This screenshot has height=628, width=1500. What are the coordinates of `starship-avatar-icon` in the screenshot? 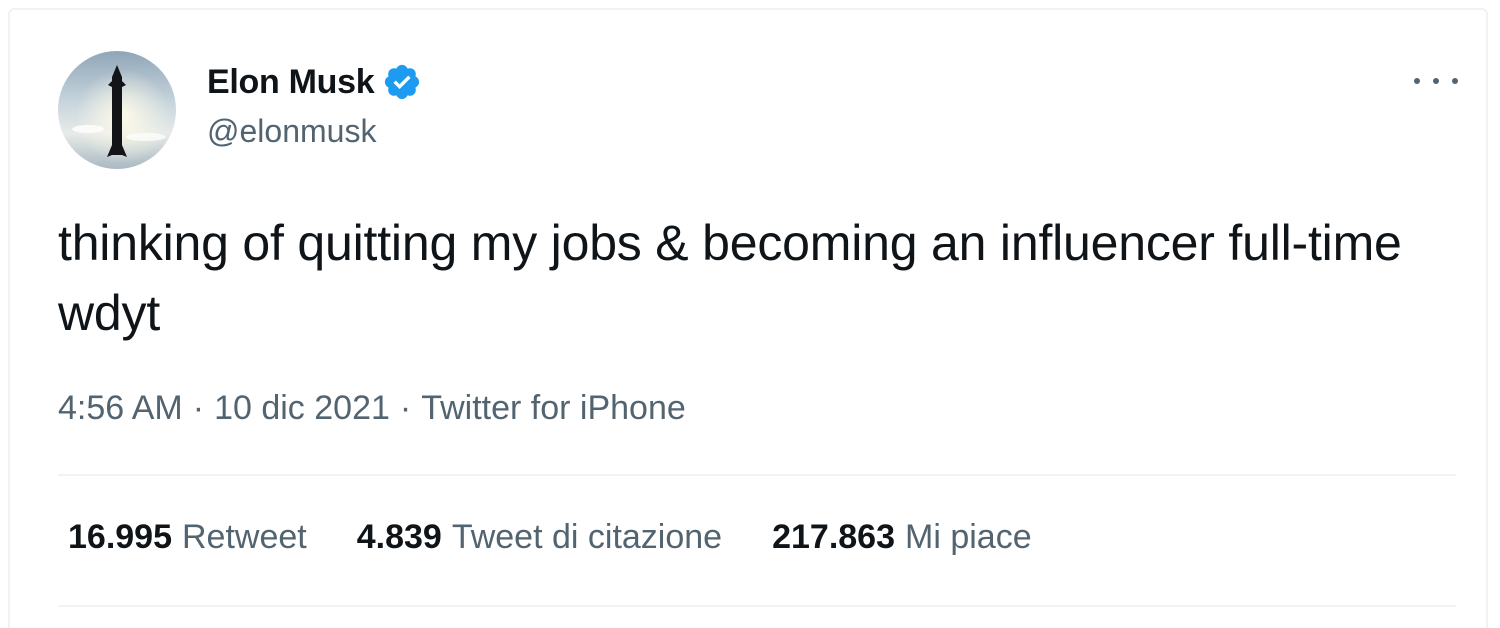 It's located at (117, 110).